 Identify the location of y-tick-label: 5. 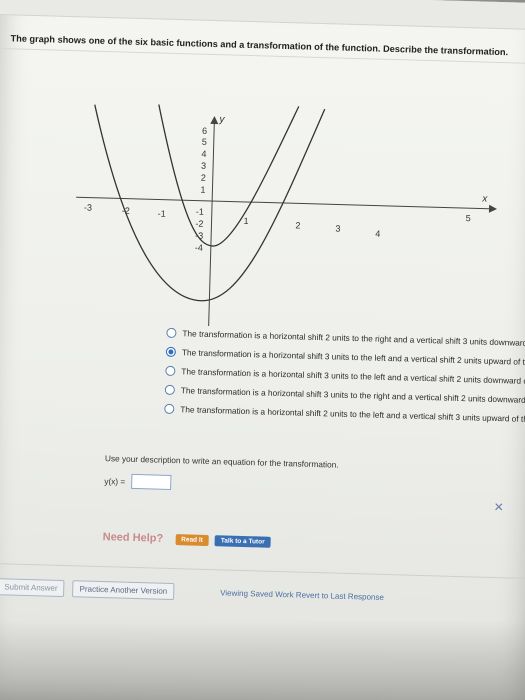
(204, 142).